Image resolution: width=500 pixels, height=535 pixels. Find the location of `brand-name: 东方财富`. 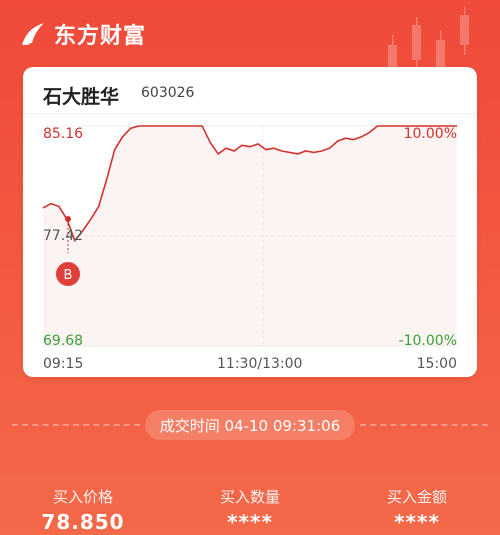

brand-name: 东方财富 is located at coordinates (100, 36).